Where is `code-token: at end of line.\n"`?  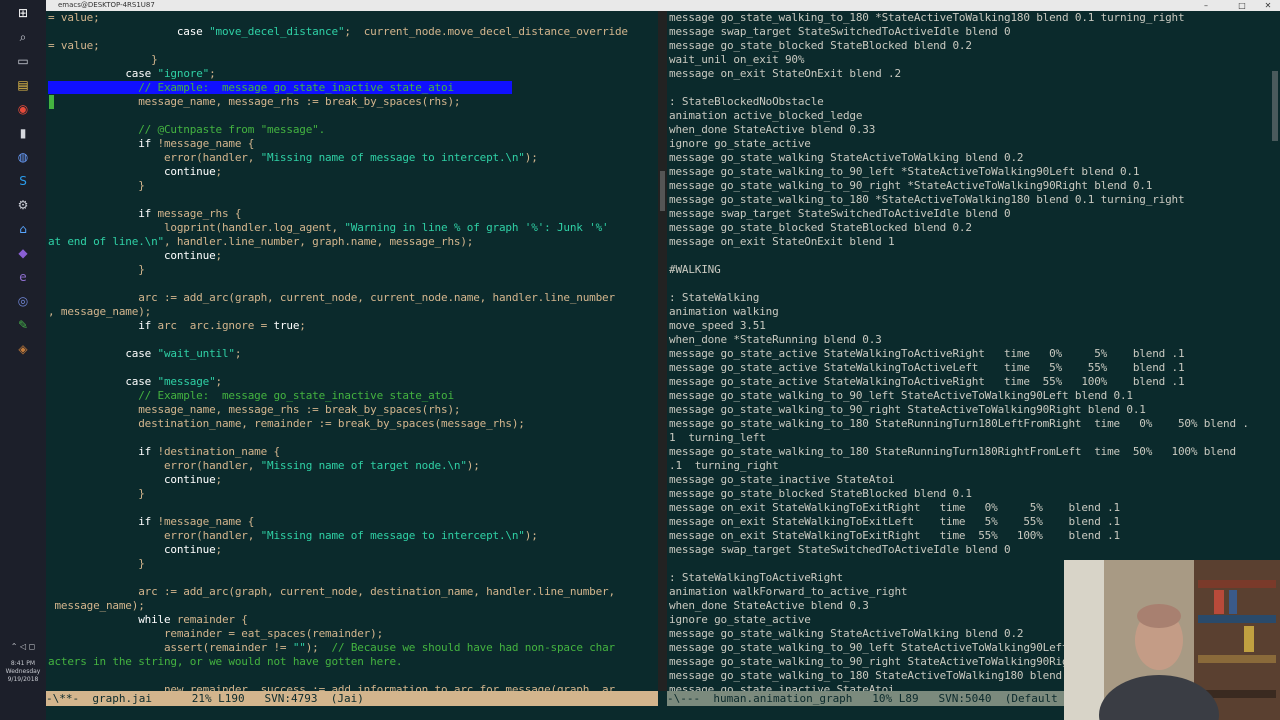
code-token: at end of line.\n" is located at coordinates (106, 241).